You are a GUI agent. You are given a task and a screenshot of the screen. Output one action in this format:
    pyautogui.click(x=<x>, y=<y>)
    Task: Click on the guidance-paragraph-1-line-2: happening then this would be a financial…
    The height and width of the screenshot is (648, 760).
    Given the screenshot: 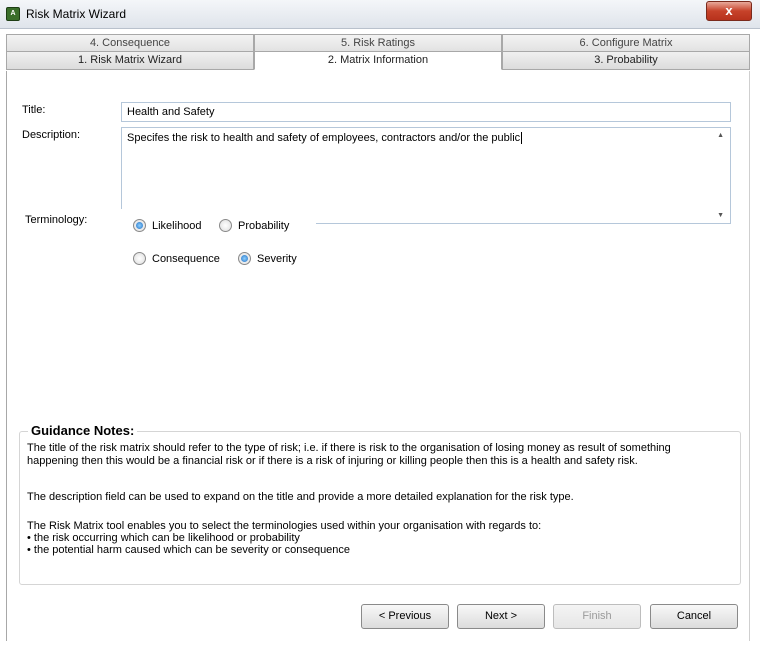 What is the action you would take?
    pyautogui.click(x=332, y=461)
    